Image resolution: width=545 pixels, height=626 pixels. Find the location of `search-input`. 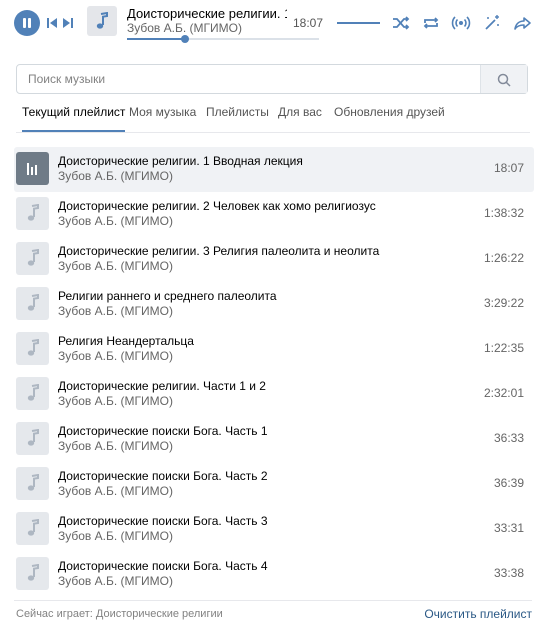

search-input is located at coordinates (250, 79).